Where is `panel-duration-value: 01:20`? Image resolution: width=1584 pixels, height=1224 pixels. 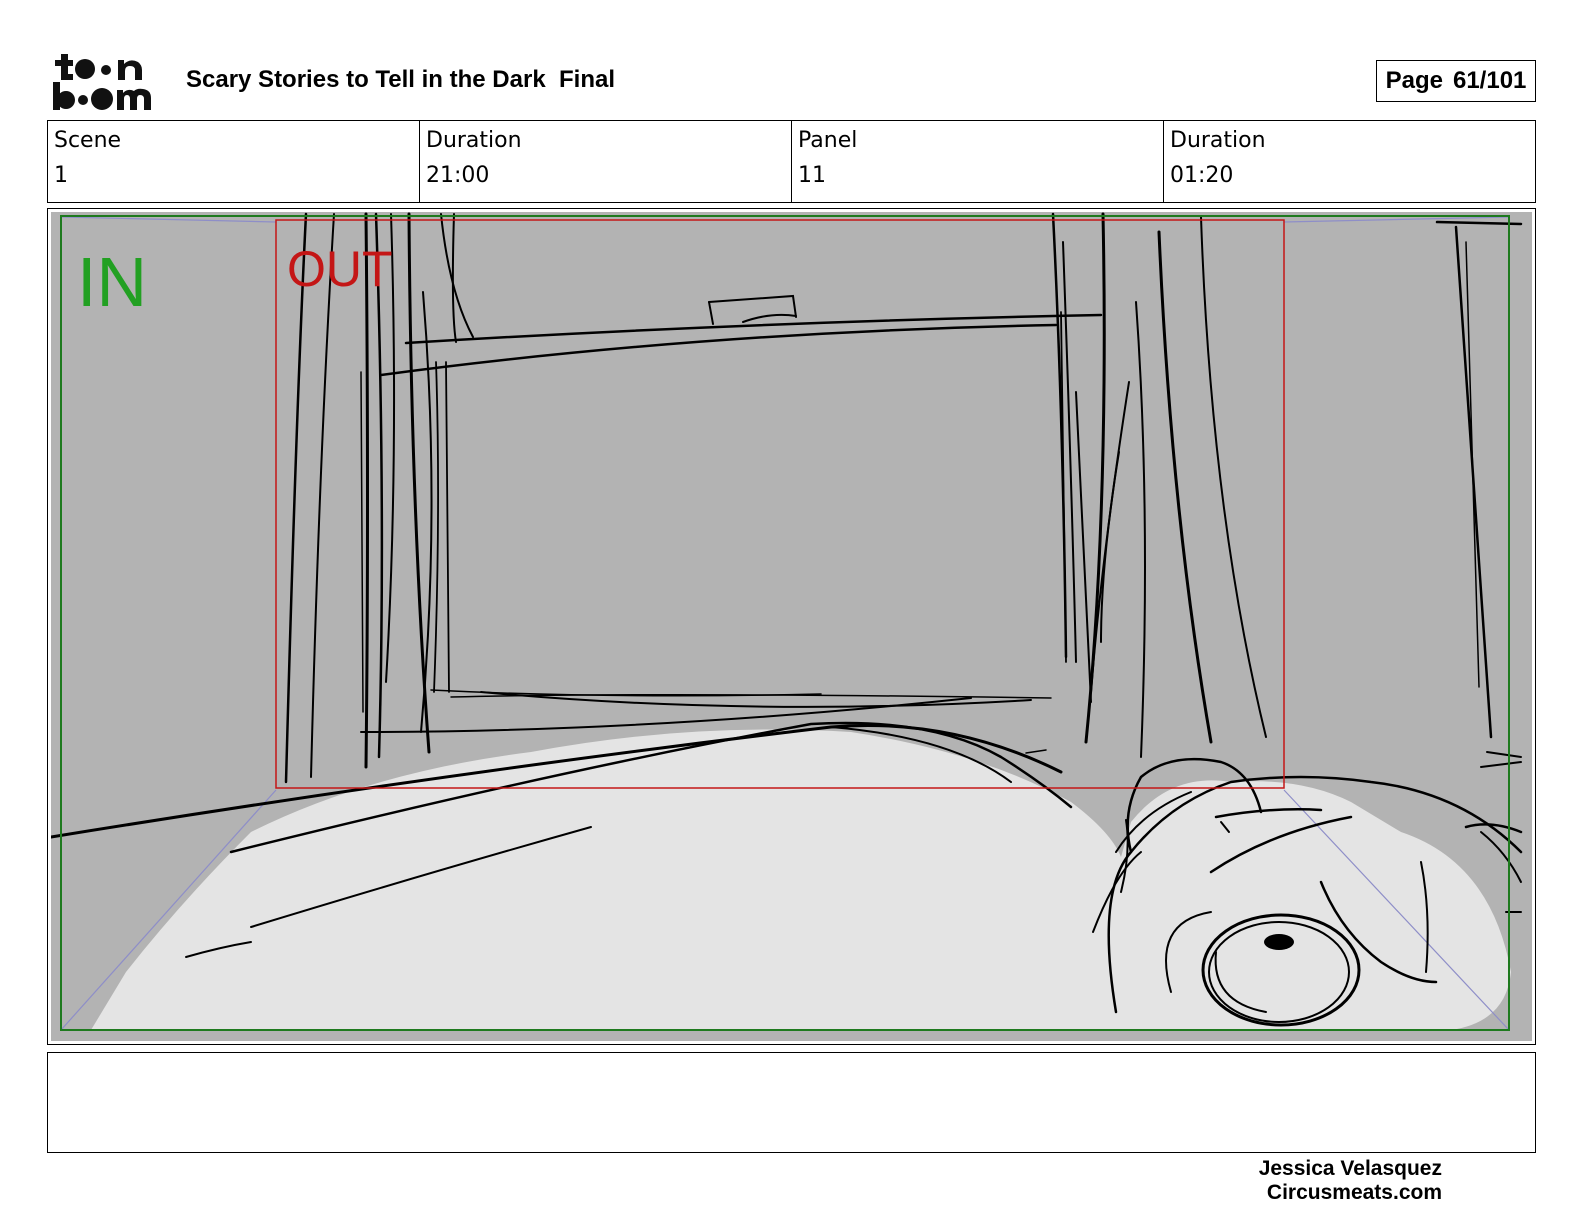 panel-duration-value: 01:20 is located at coordinates (1202, 175).